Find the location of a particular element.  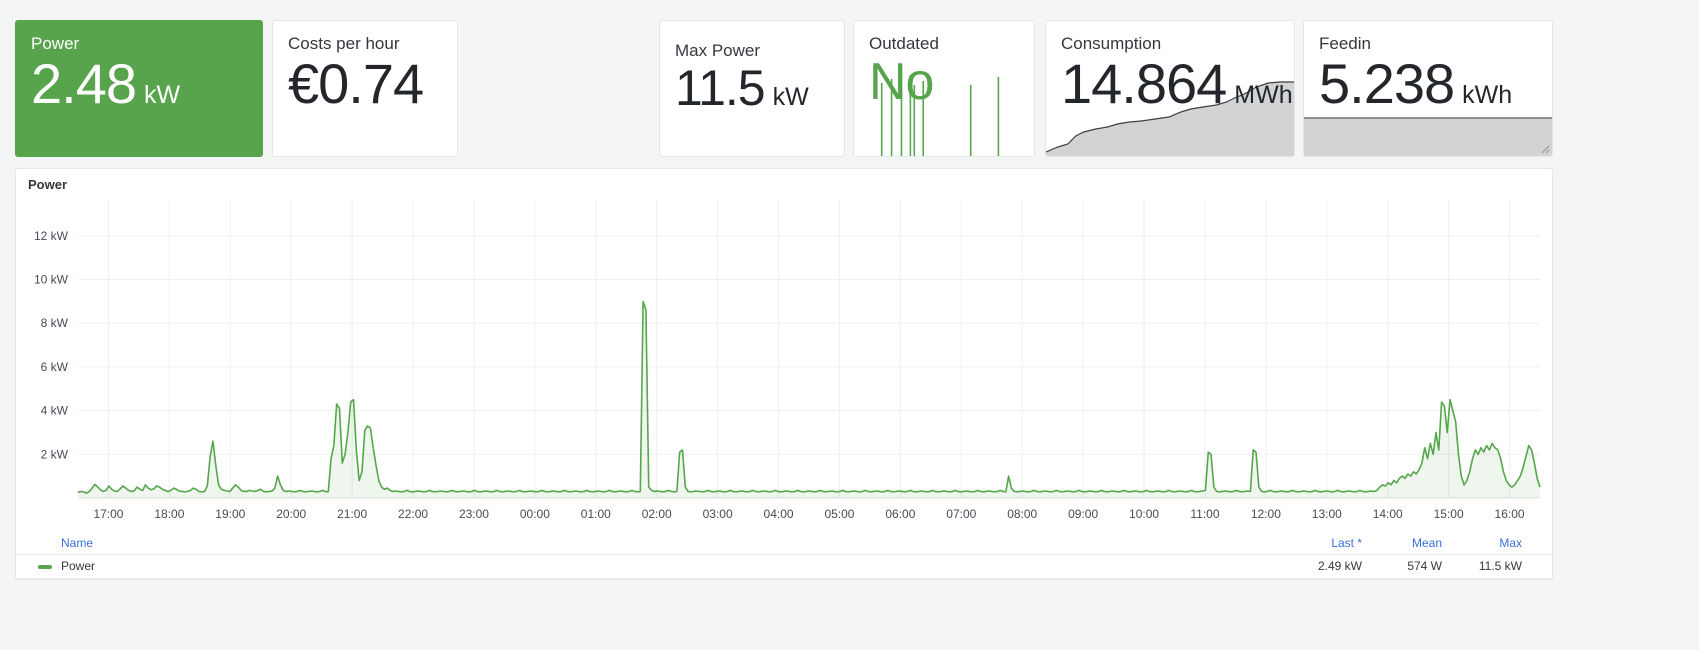

stat-title-power: Power is located at coordinates (55, 43).